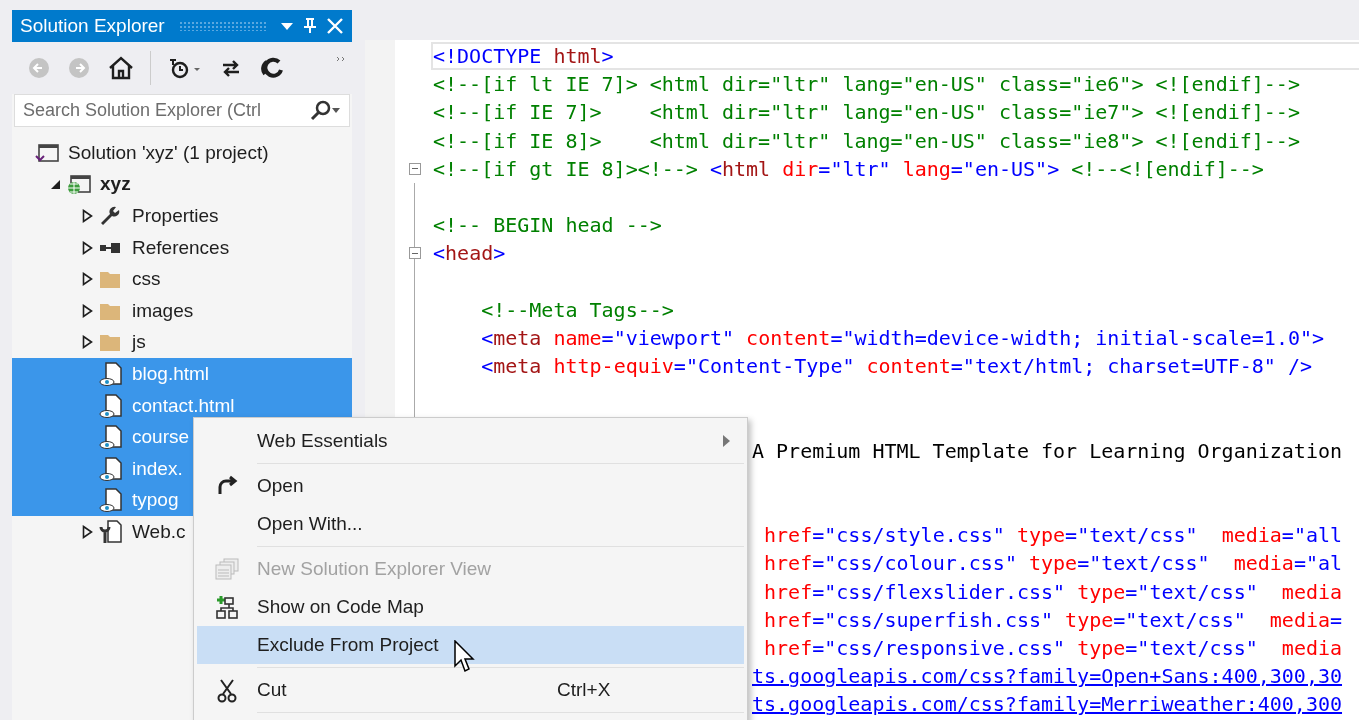  Describe the element at coordinates (222, 26) in the screenshot. I see `drag-grip` at that location.